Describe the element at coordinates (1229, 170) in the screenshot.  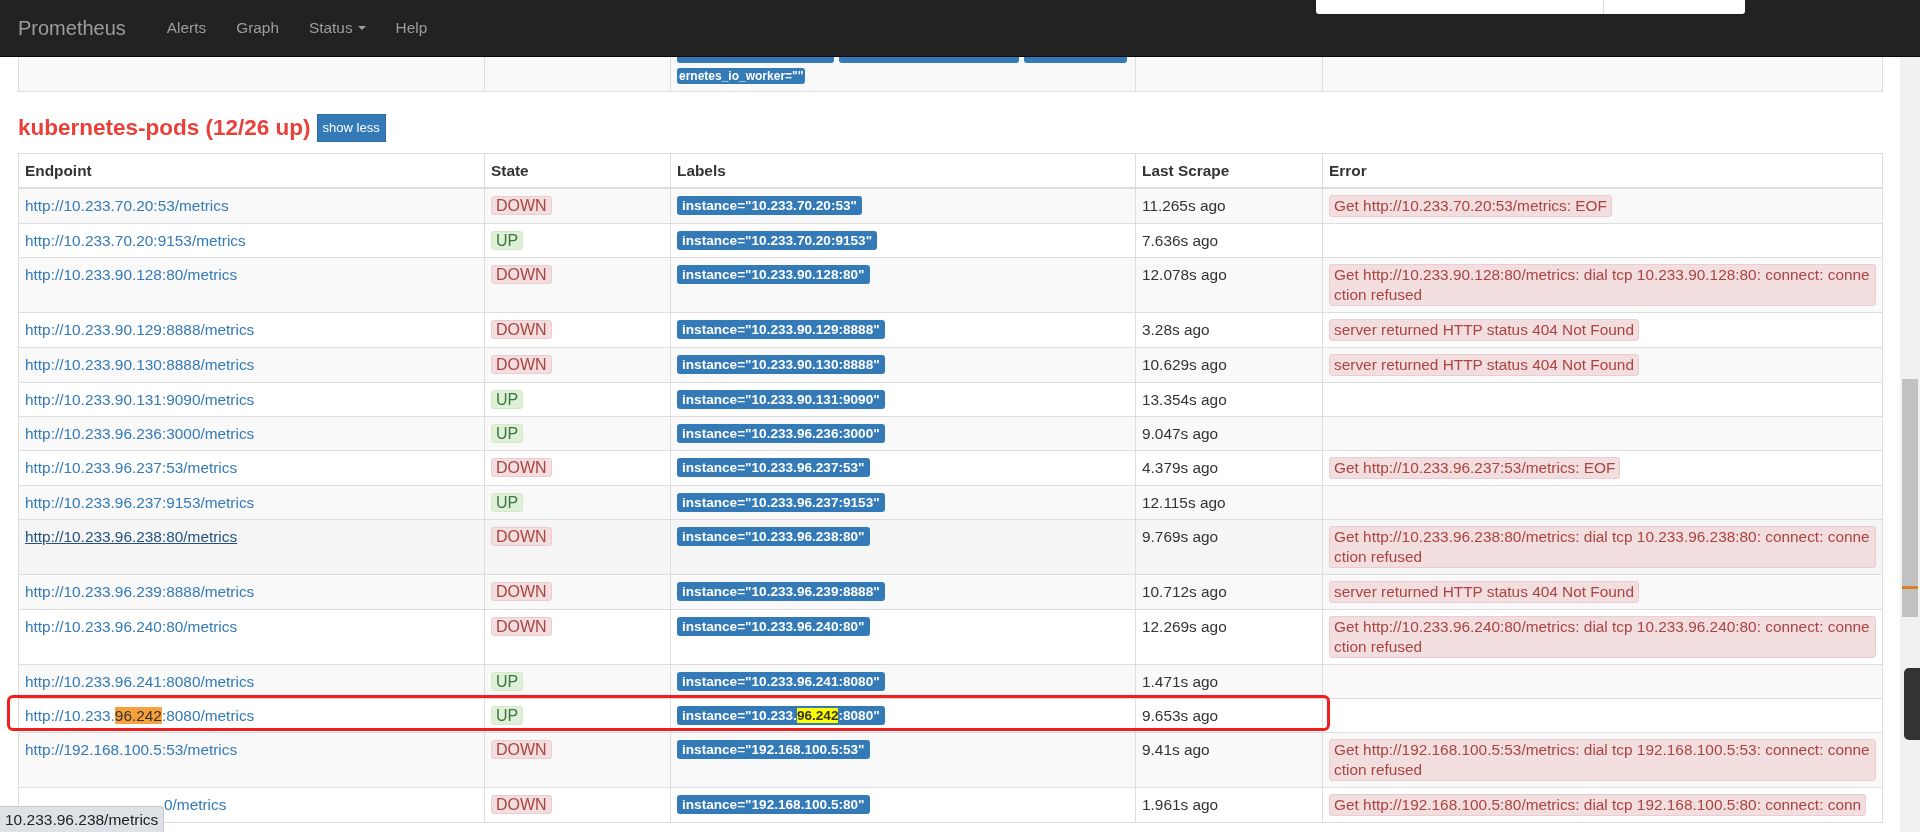
I see `column-header: Last Scrape` at that location.